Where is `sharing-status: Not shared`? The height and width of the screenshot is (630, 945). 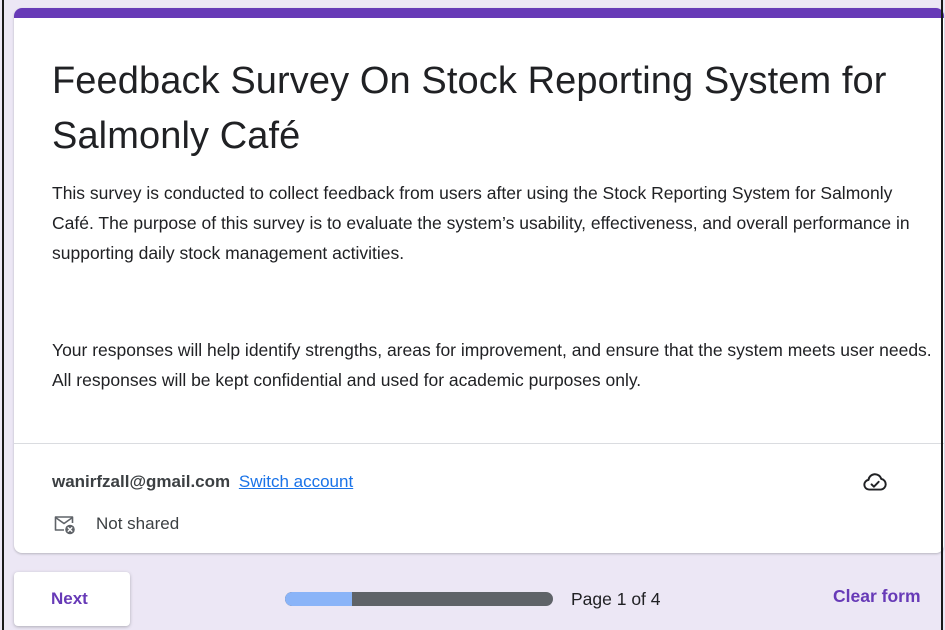
sharing-status: Not shared is located at coordinates (115, 524).